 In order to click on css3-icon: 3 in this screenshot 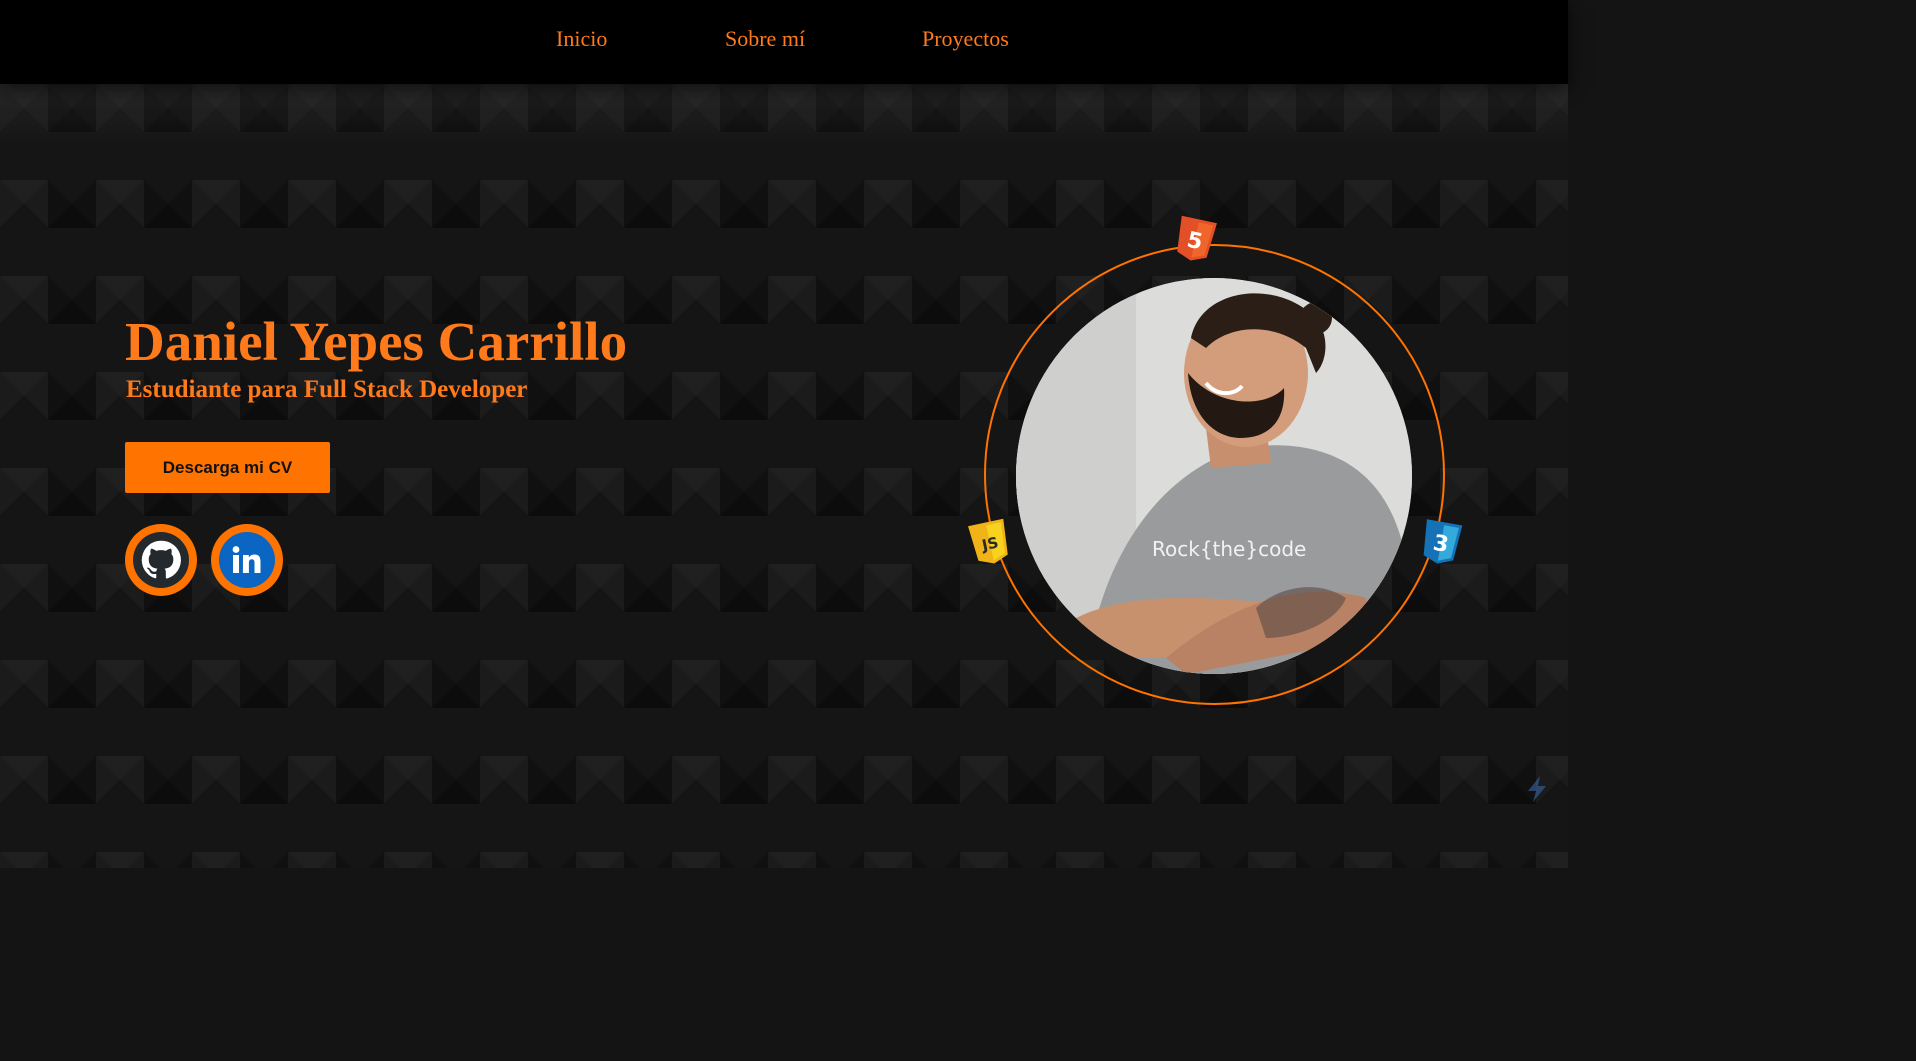, I will do `click(1442, 542)`.